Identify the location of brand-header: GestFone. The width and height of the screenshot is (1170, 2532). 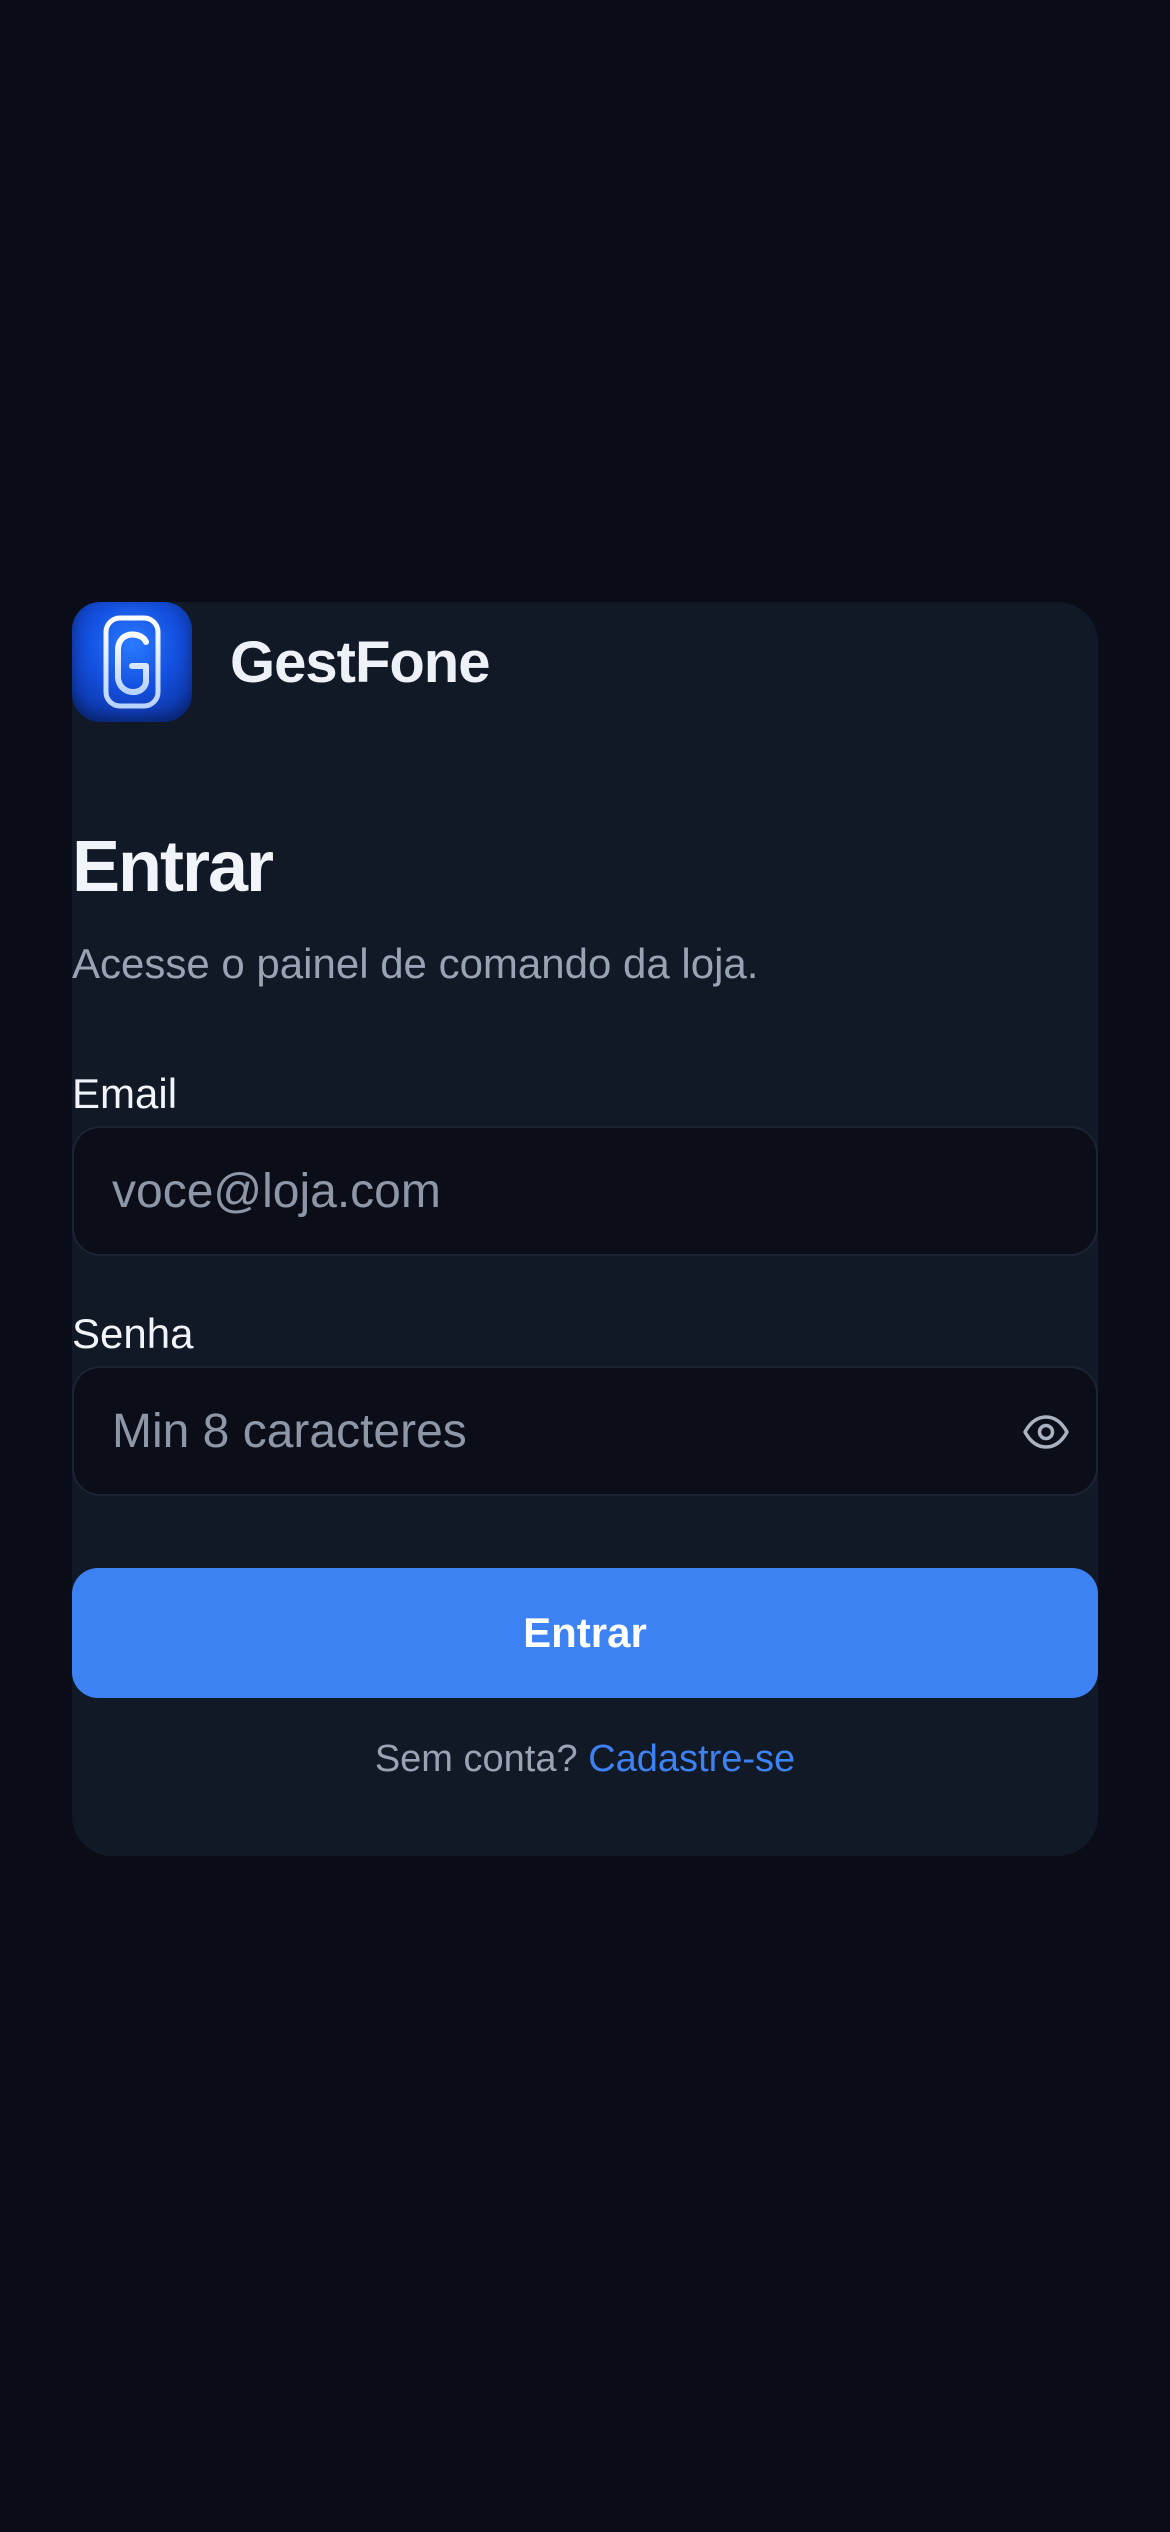
(281, 662).